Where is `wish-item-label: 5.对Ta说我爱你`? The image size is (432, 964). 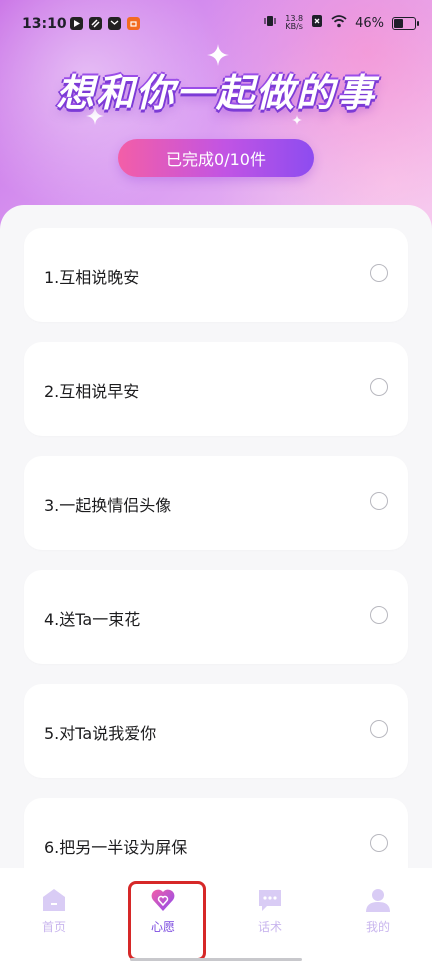
wish-item-label: 5.对Ta说我爱你 is located at coordinates (100, 733).